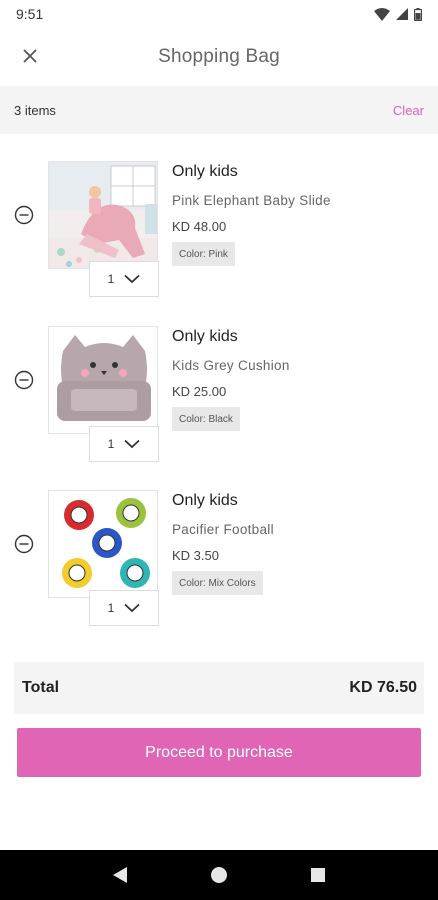  I want to click on navigation-bar, so click(219, 875).